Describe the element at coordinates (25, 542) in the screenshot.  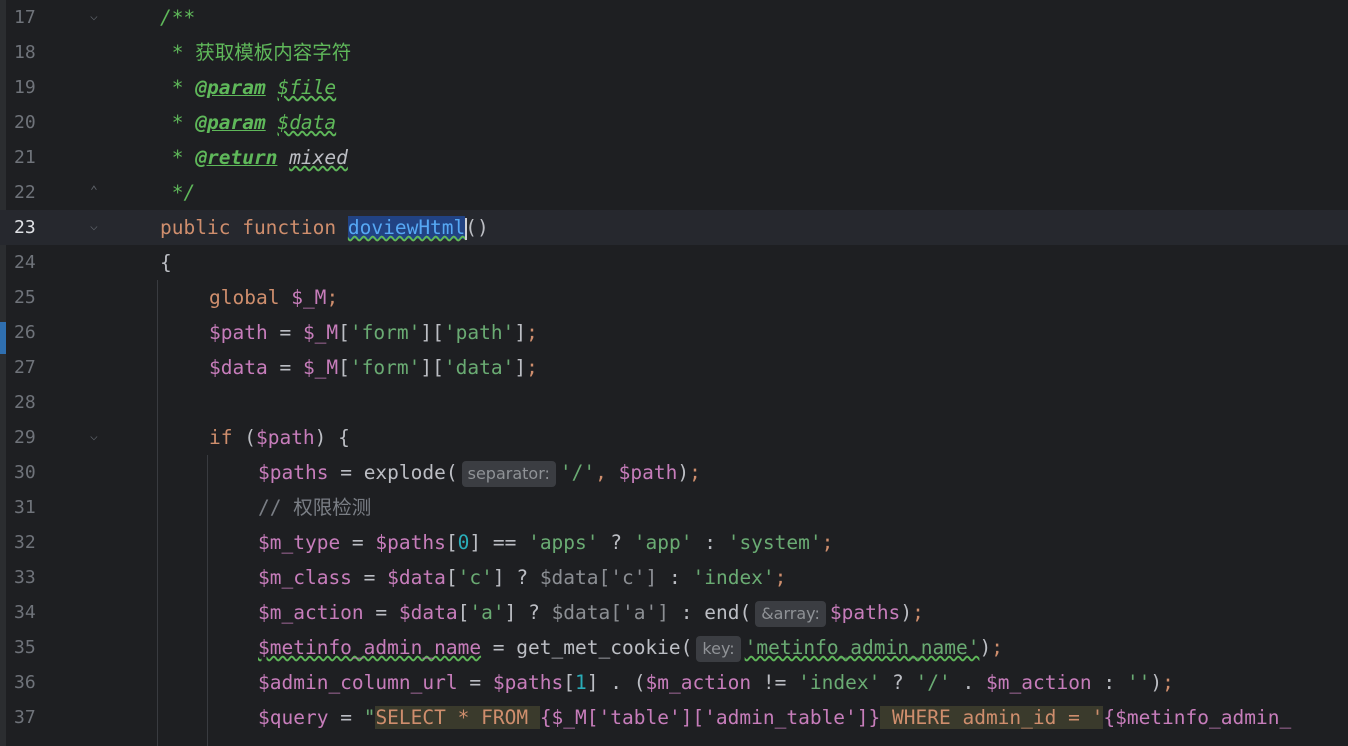
I see `line-number: 32` at that location.